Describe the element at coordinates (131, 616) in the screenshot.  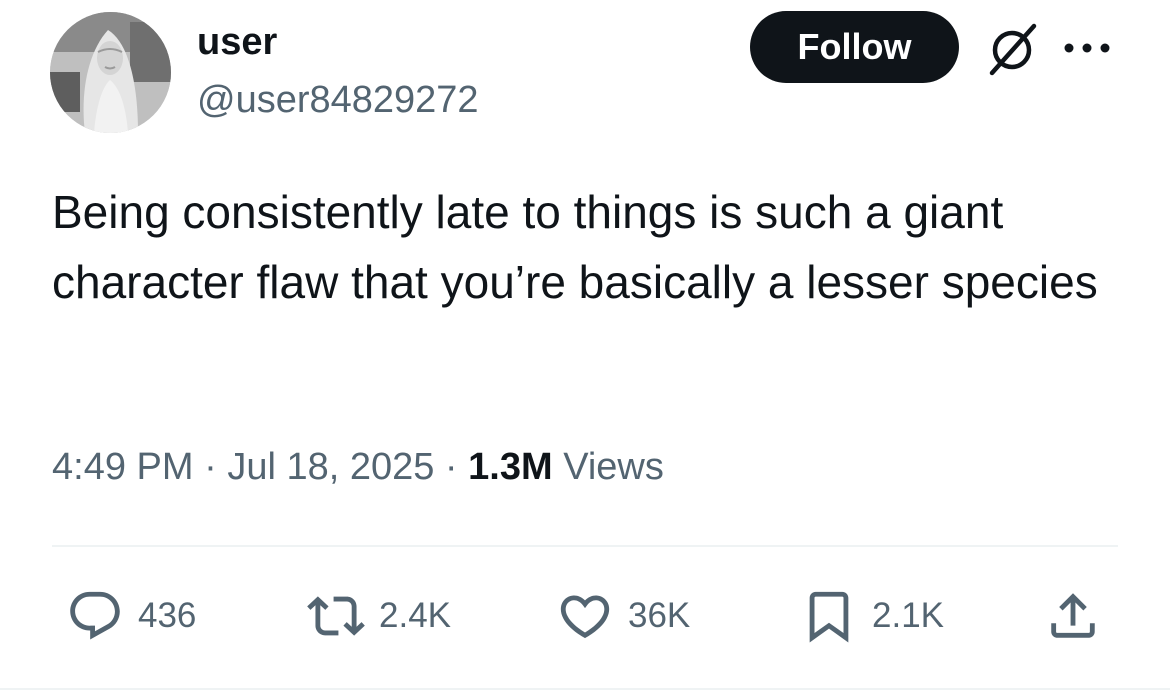
I see `reply-button: 436` at that location.